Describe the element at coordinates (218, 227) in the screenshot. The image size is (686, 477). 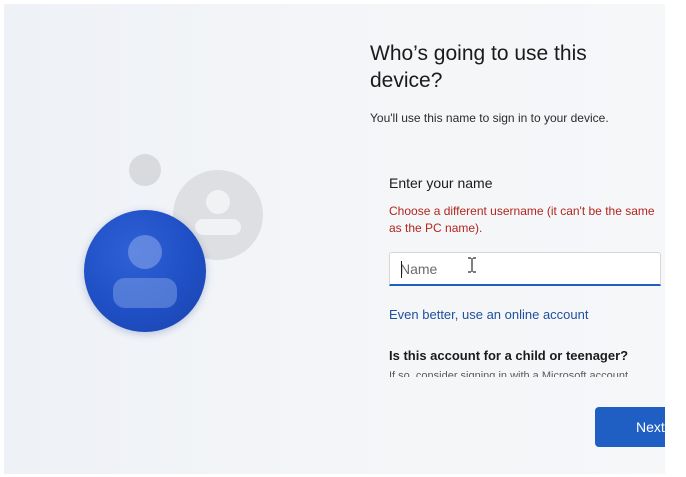
I see `gray-user-body` at that location.